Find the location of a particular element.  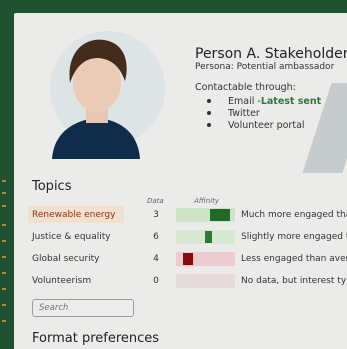

affinity-description: No data, but interest type is located at coordinates (294, 281).